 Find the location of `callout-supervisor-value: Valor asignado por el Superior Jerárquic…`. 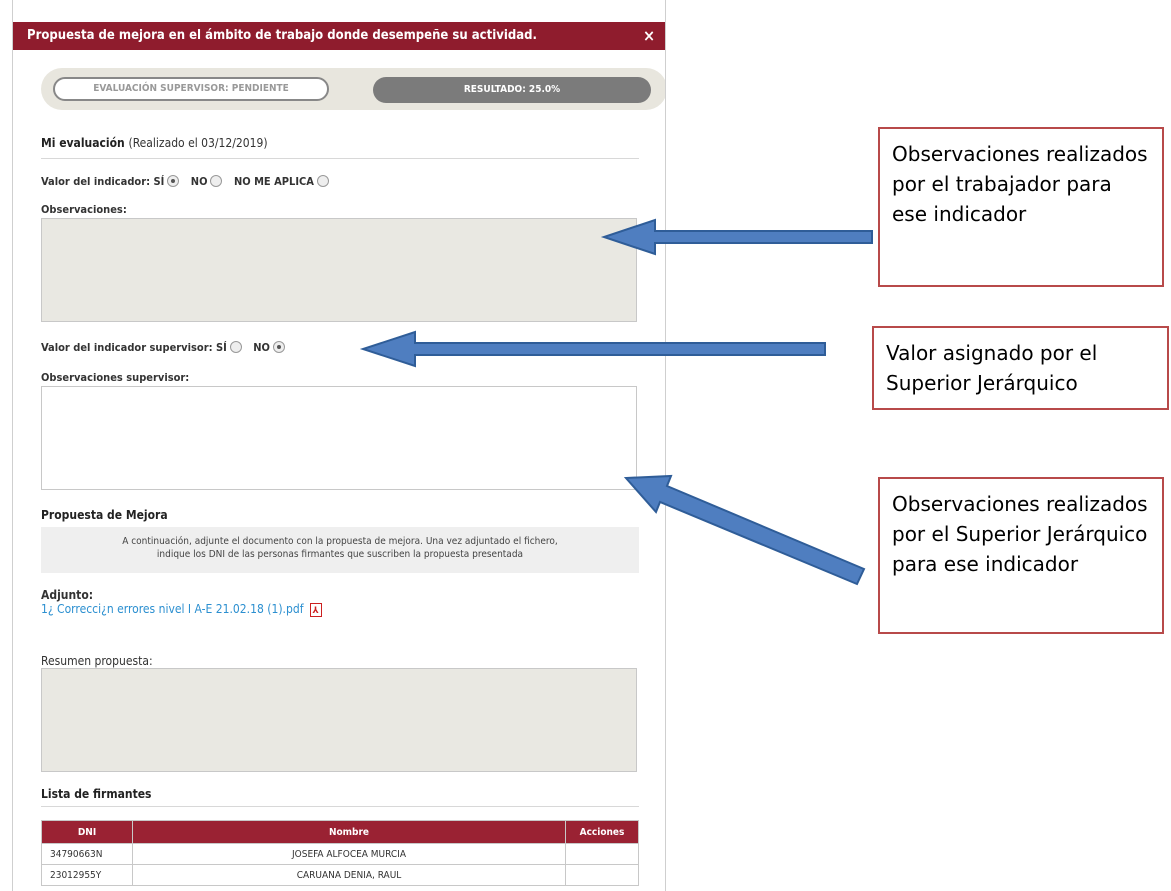

callout-supervisor-value: Valor asignado por el Superior Jerárquic… is located at coordinates (1020, 368).